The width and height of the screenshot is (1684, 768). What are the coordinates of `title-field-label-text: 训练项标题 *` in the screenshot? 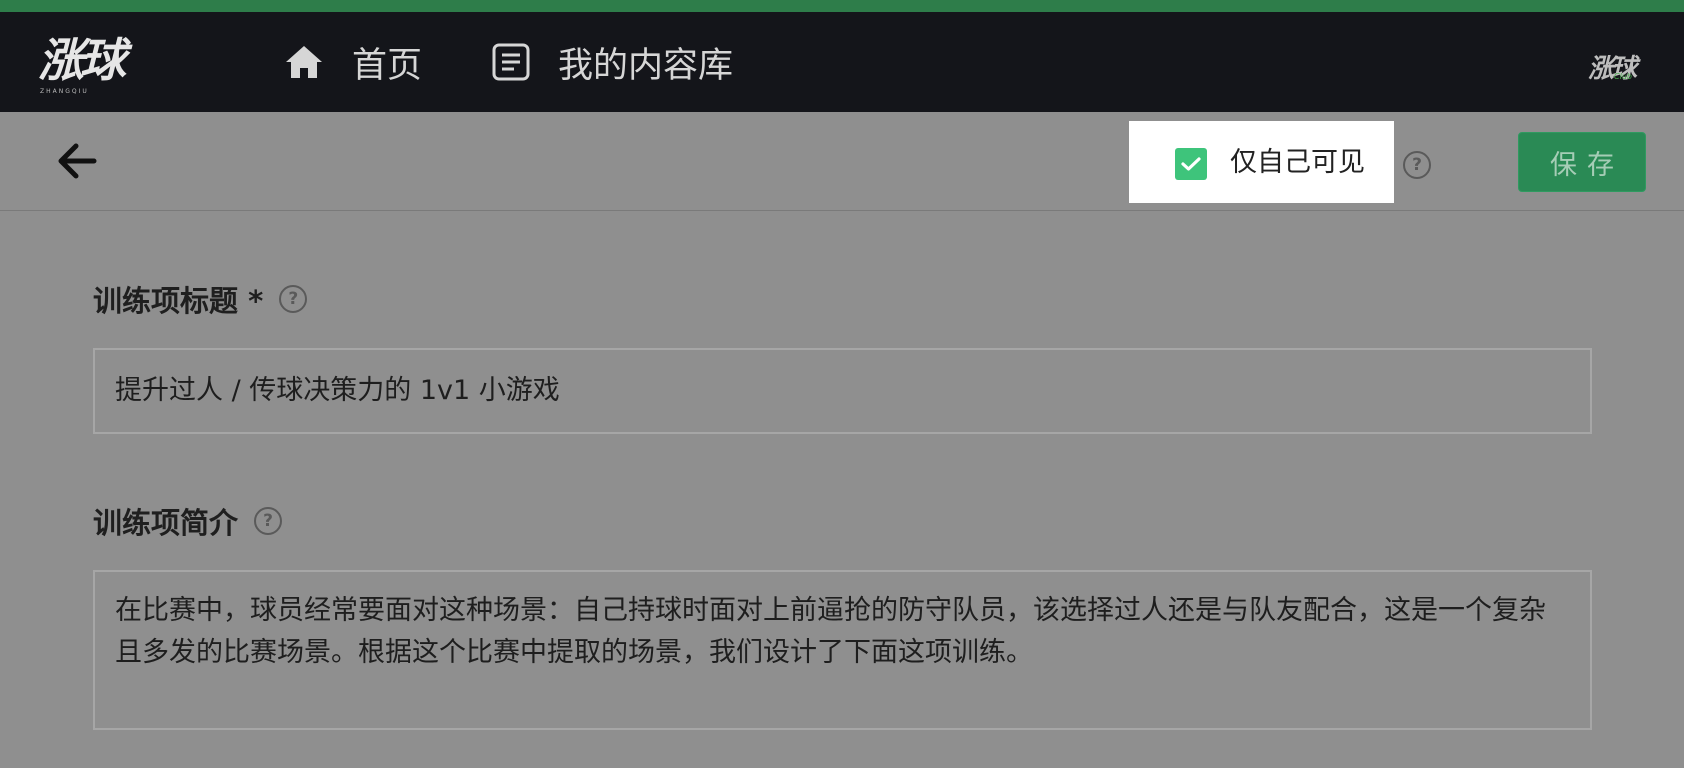 It's located at (178, 301).